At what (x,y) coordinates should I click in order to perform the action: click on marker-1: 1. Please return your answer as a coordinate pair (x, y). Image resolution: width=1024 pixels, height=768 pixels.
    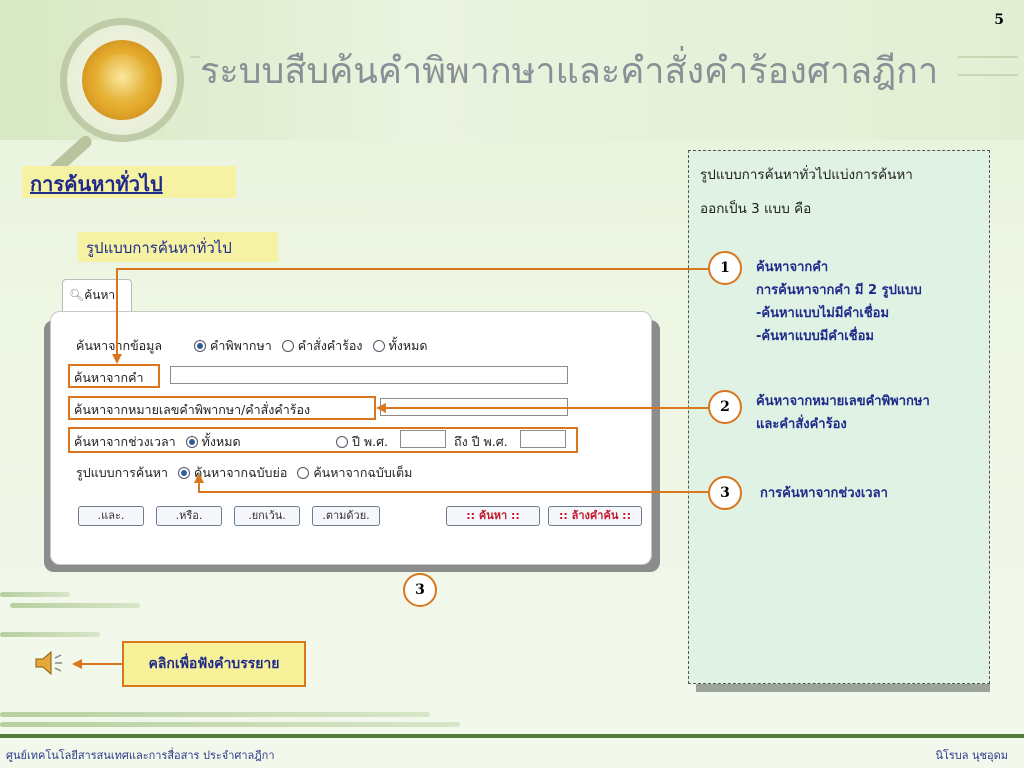
    Looking at the image, I should click on (725, 268).